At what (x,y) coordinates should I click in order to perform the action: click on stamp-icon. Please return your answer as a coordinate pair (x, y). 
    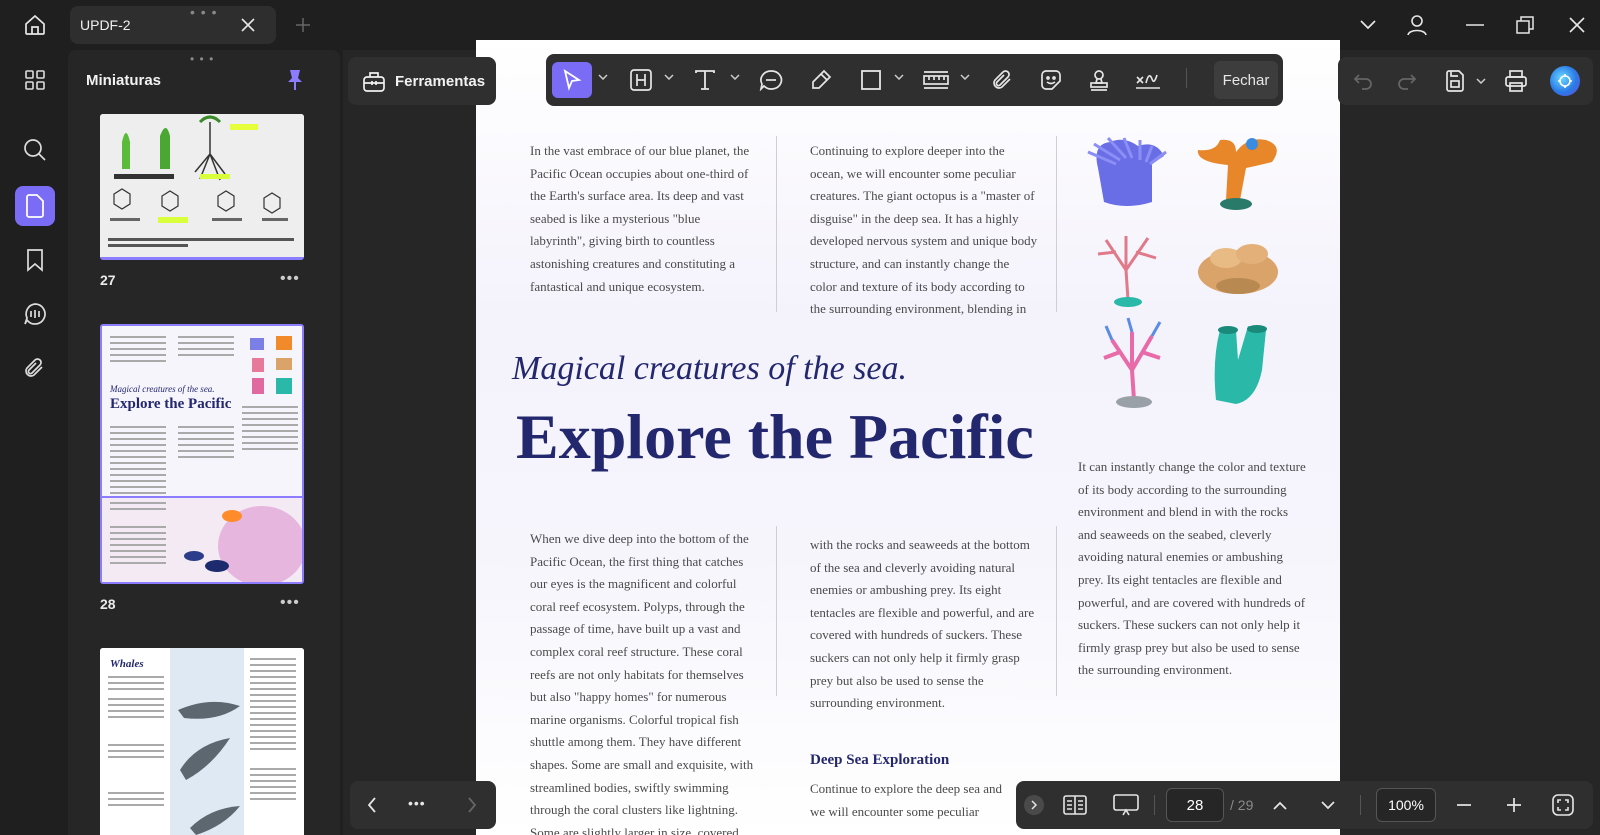
    Looking at the image, I should click on (1099, 80).